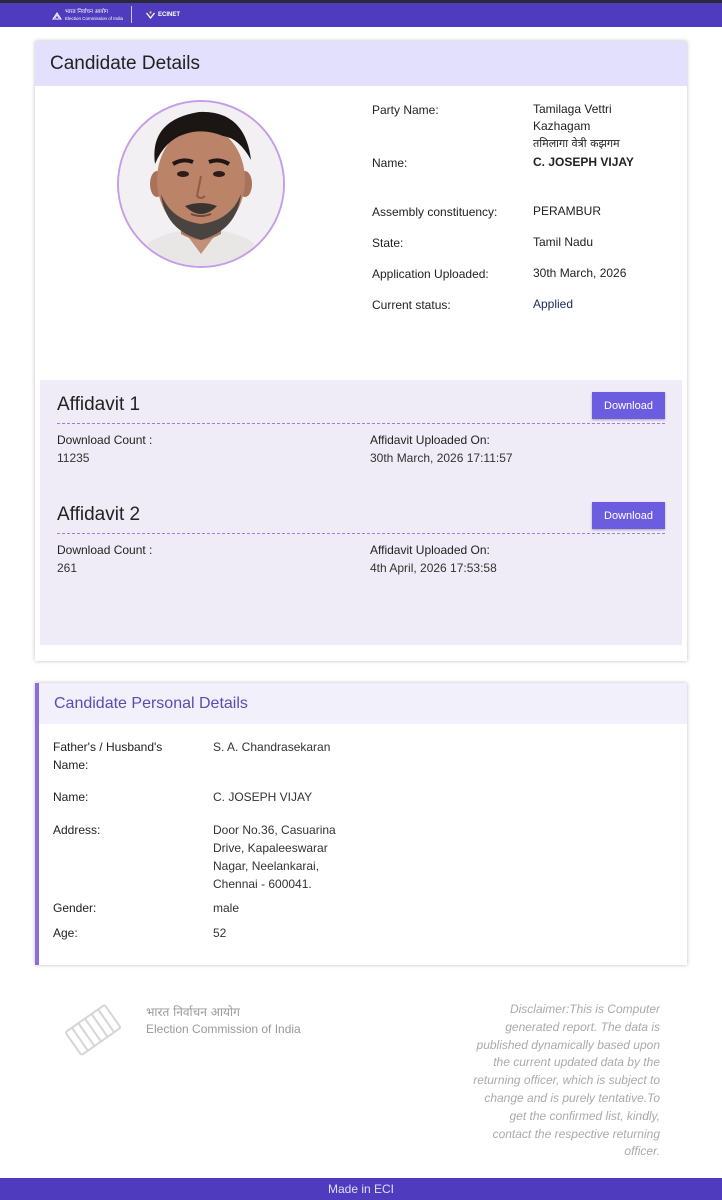  What do you see at coordinates (67, 568) in the screenshot?
I see `affidavit-2-count-value: 261` at bounding box center [67, 568].